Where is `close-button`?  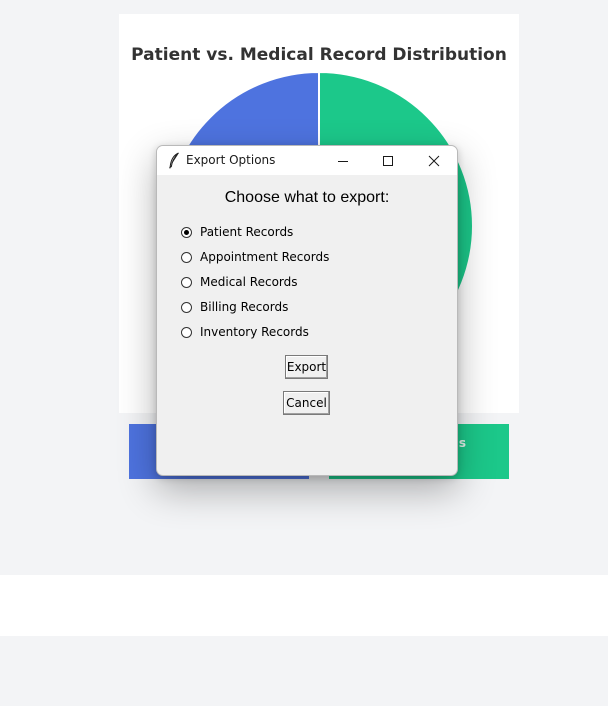 close-button is located at coordinates (434, 160).